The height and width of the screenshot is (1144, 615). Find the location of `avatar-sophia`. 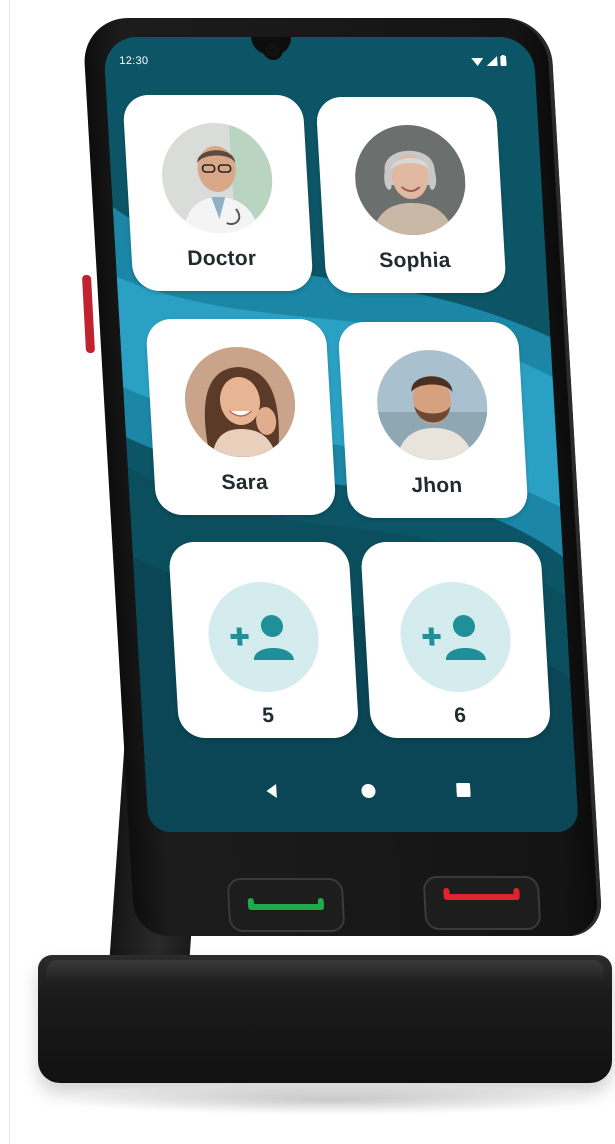

avatar-sophia is located at coordinates (410, 180).